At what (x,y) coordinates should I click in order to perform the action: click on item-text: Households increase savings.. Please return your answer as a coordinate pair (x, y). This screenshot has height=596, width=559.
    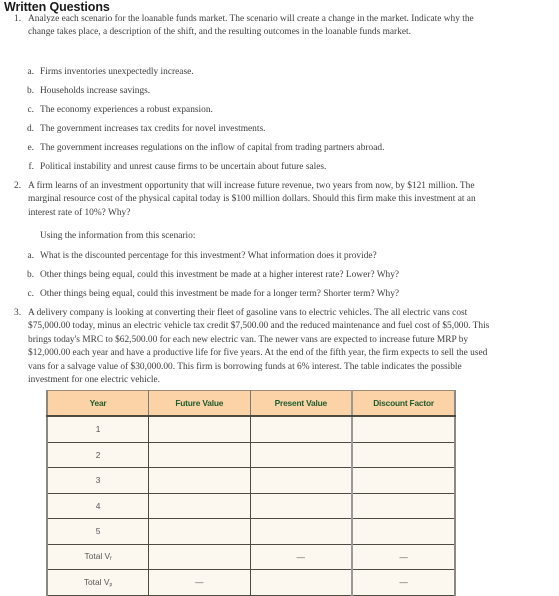
    Looking at the image, I should click on (95, 91).